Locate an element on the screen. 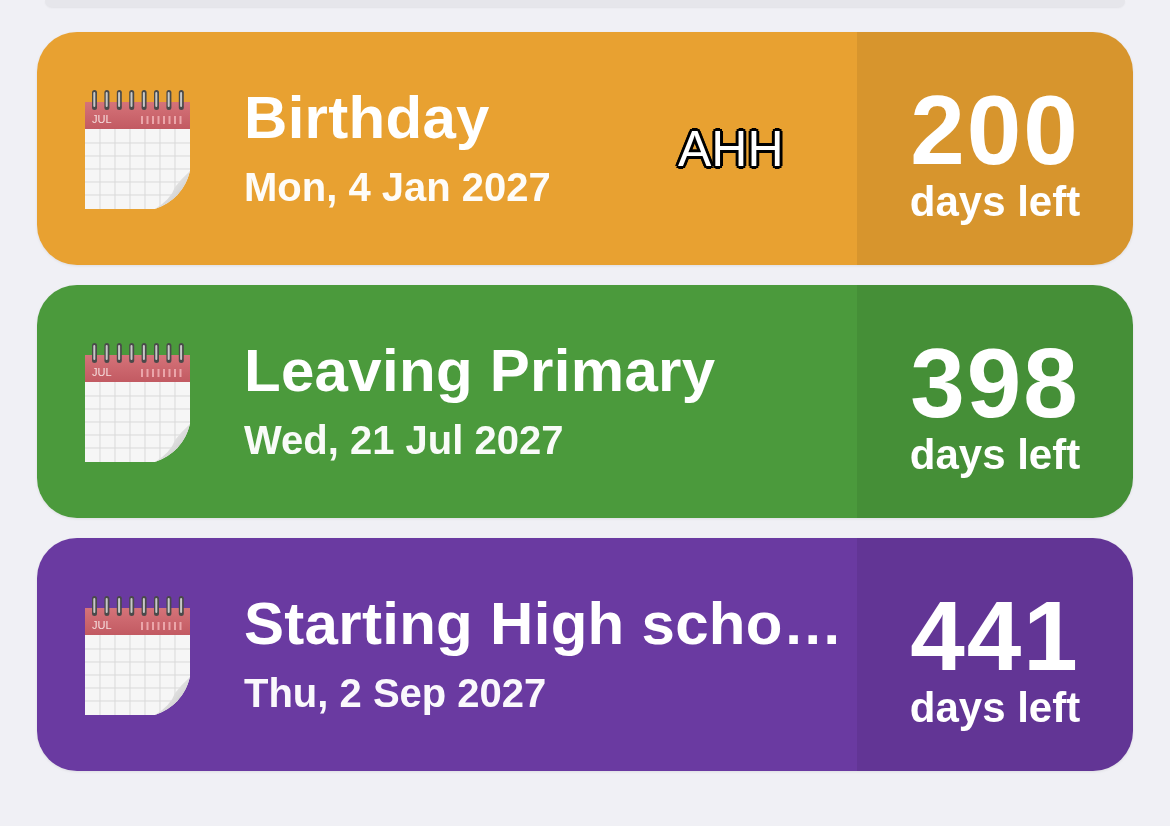  event-title: Birthday is located at coordinates (367, 117).